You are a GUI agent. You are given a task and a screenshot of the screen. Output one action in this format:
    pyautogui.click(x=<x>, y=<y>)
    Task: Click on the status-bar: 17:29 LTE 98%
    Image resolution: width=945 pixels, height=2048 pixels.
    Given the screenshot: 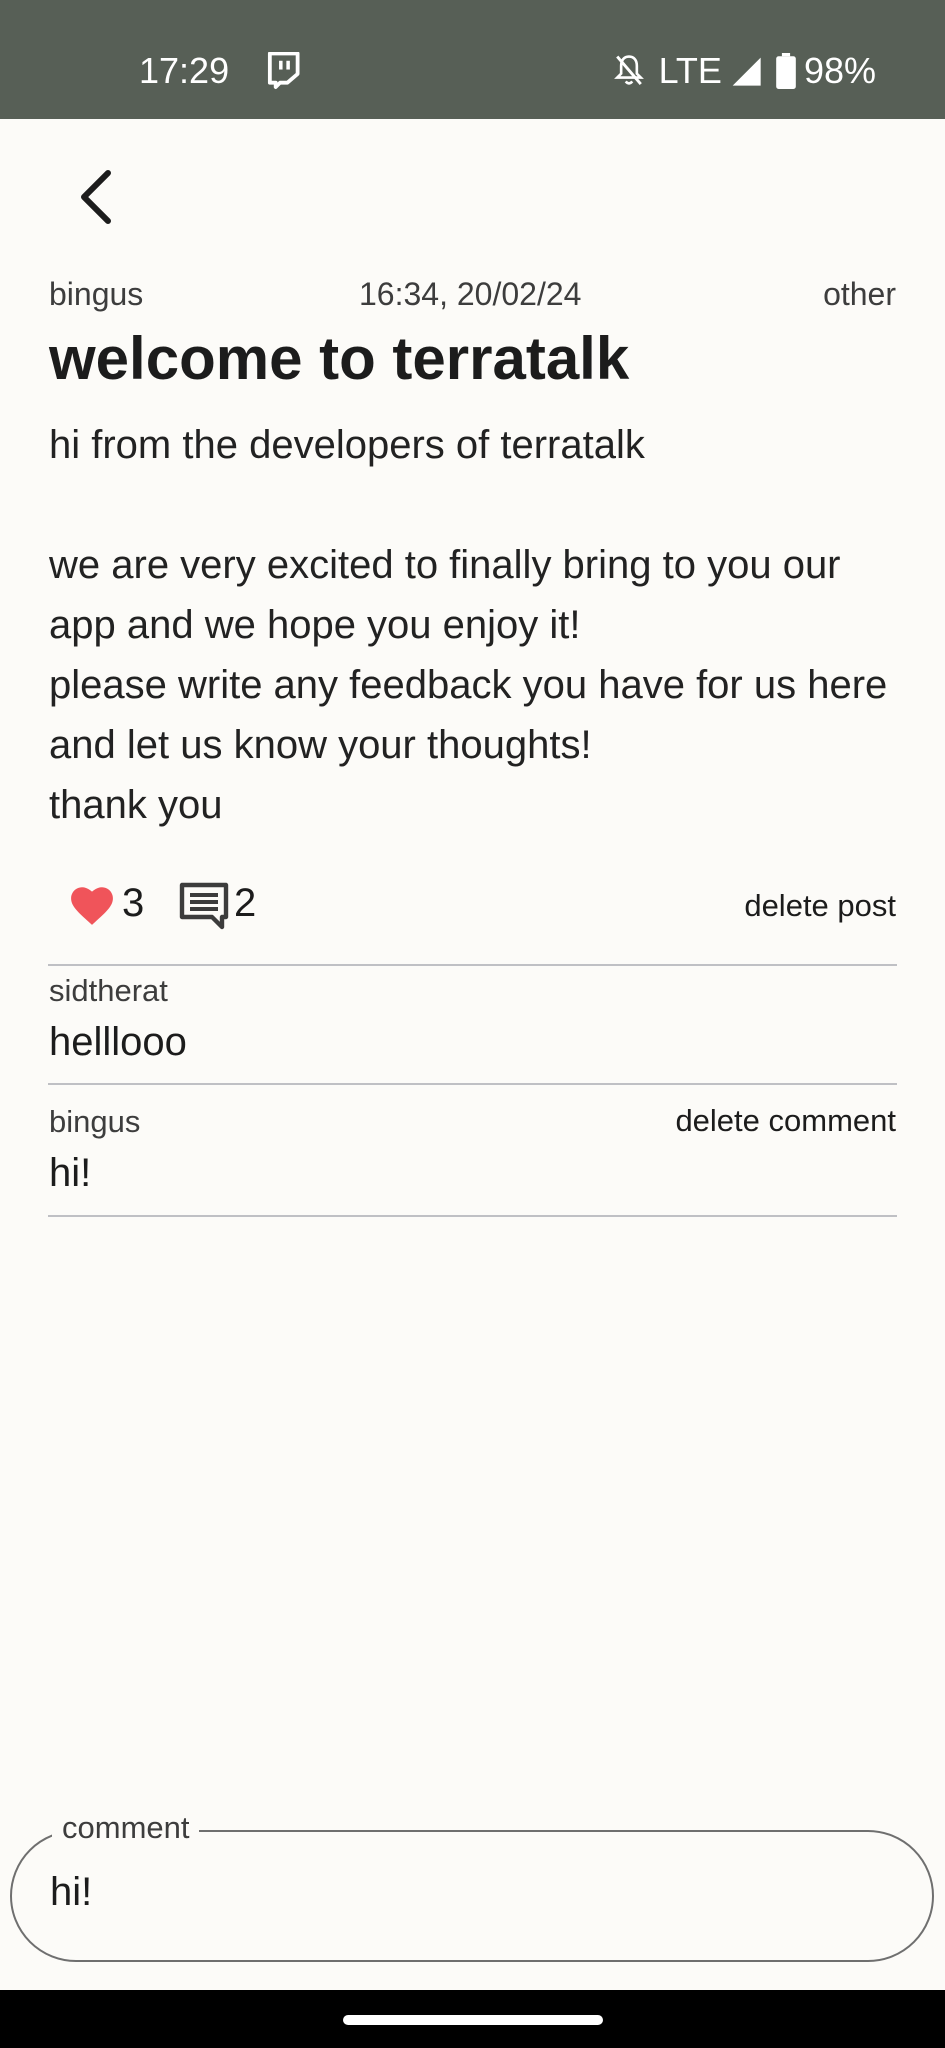 What is the action you would take?
    pyautogui.click(x=472, y=59)
    